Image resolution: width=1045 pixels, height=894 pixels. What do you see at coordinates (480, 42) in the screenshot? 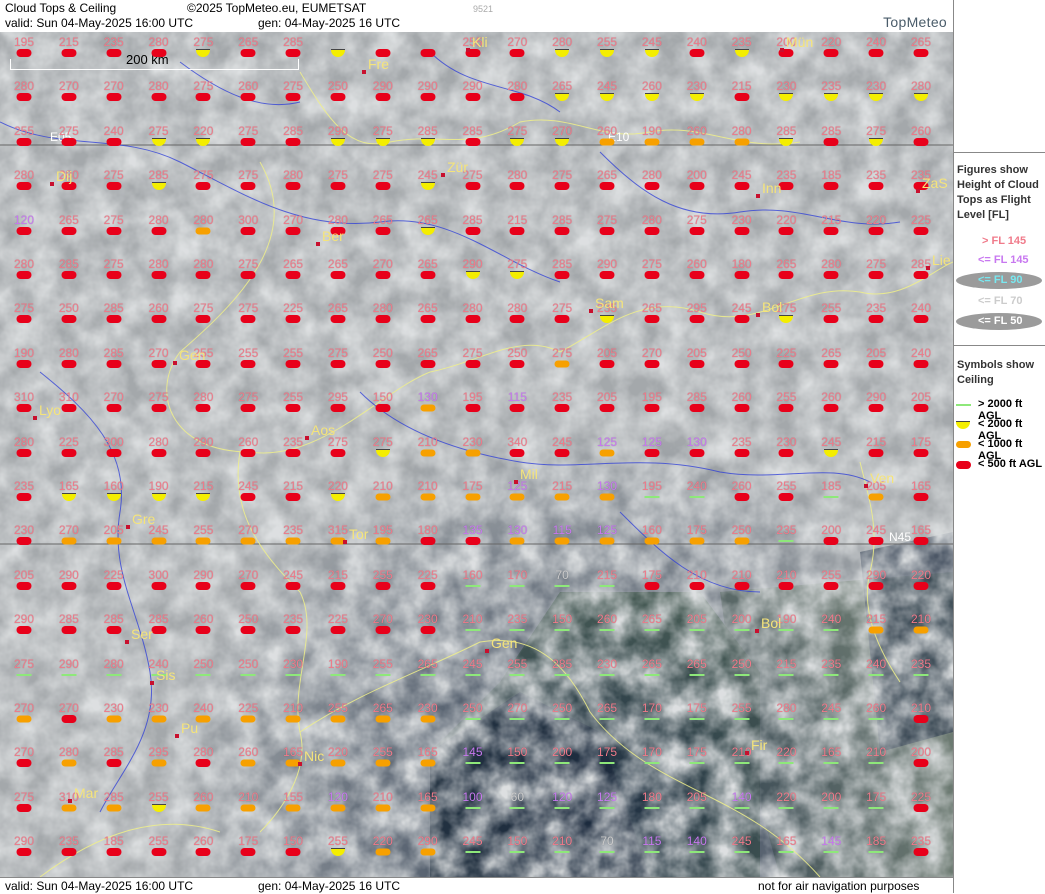
I see `city-label: Kli` at bounding box center [480, 42].